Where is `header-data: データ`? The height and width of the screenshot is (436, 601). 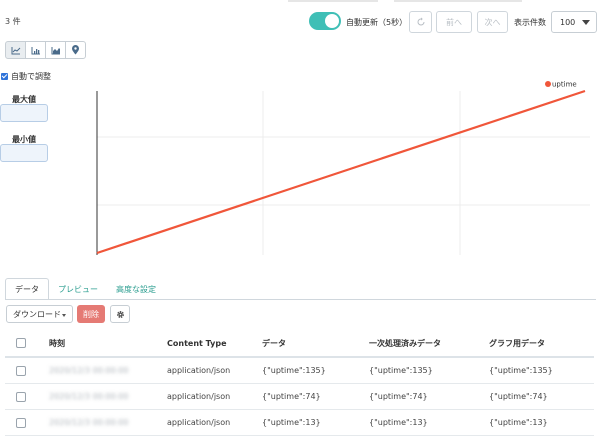 header-data: データ is located at coordinates (274, 343).